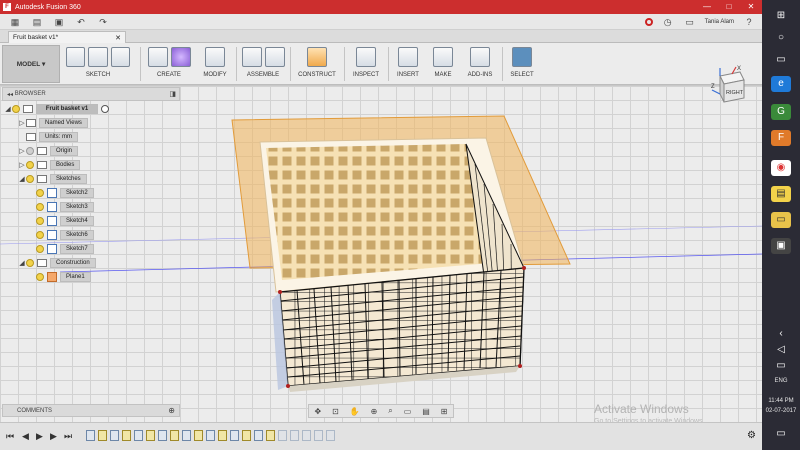 The width and height of the screenshot is (800, 450). What do you see at coordinates (67, 109) in the screenshot?
I see `tree-root-label: Fruit basket v1` at bounding box center [67, 109].